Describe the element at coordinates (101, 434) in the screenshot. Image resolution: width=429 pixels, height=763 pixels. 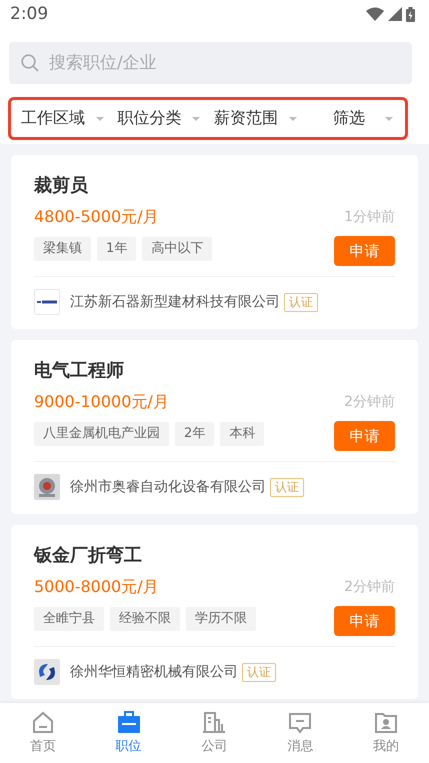
I see `job-tag: 八里金属机电产业园` at that location.